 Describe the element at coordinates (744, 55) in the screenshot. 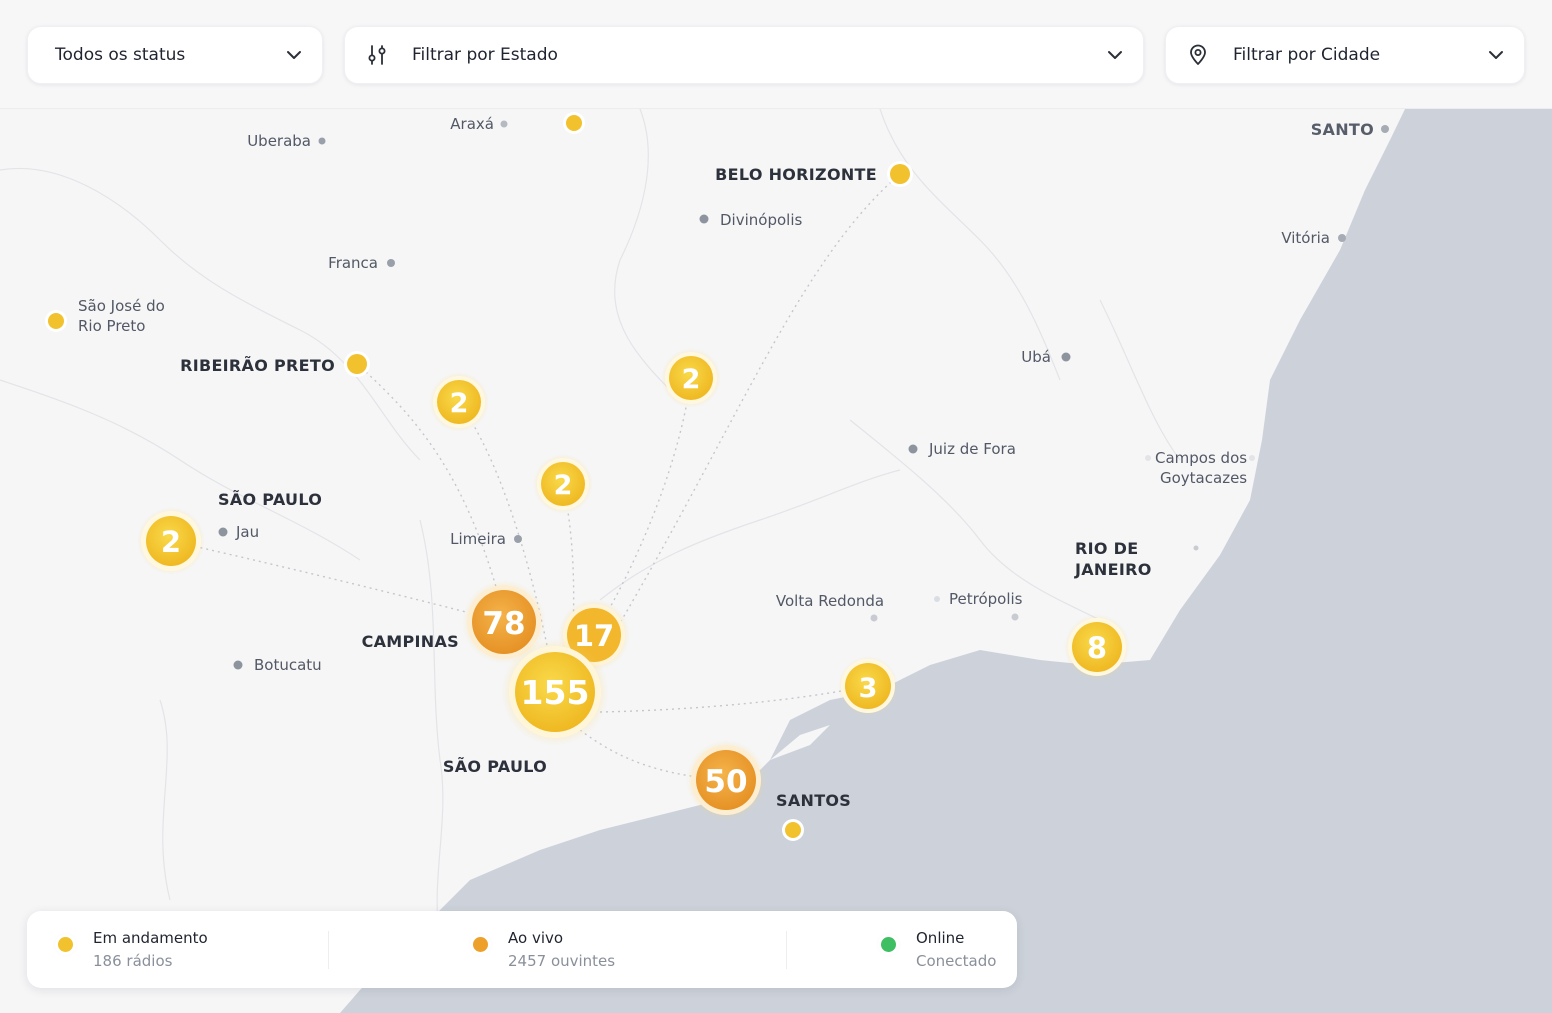

I see `estado-filter-select: Filtrar por Estado` at that location.